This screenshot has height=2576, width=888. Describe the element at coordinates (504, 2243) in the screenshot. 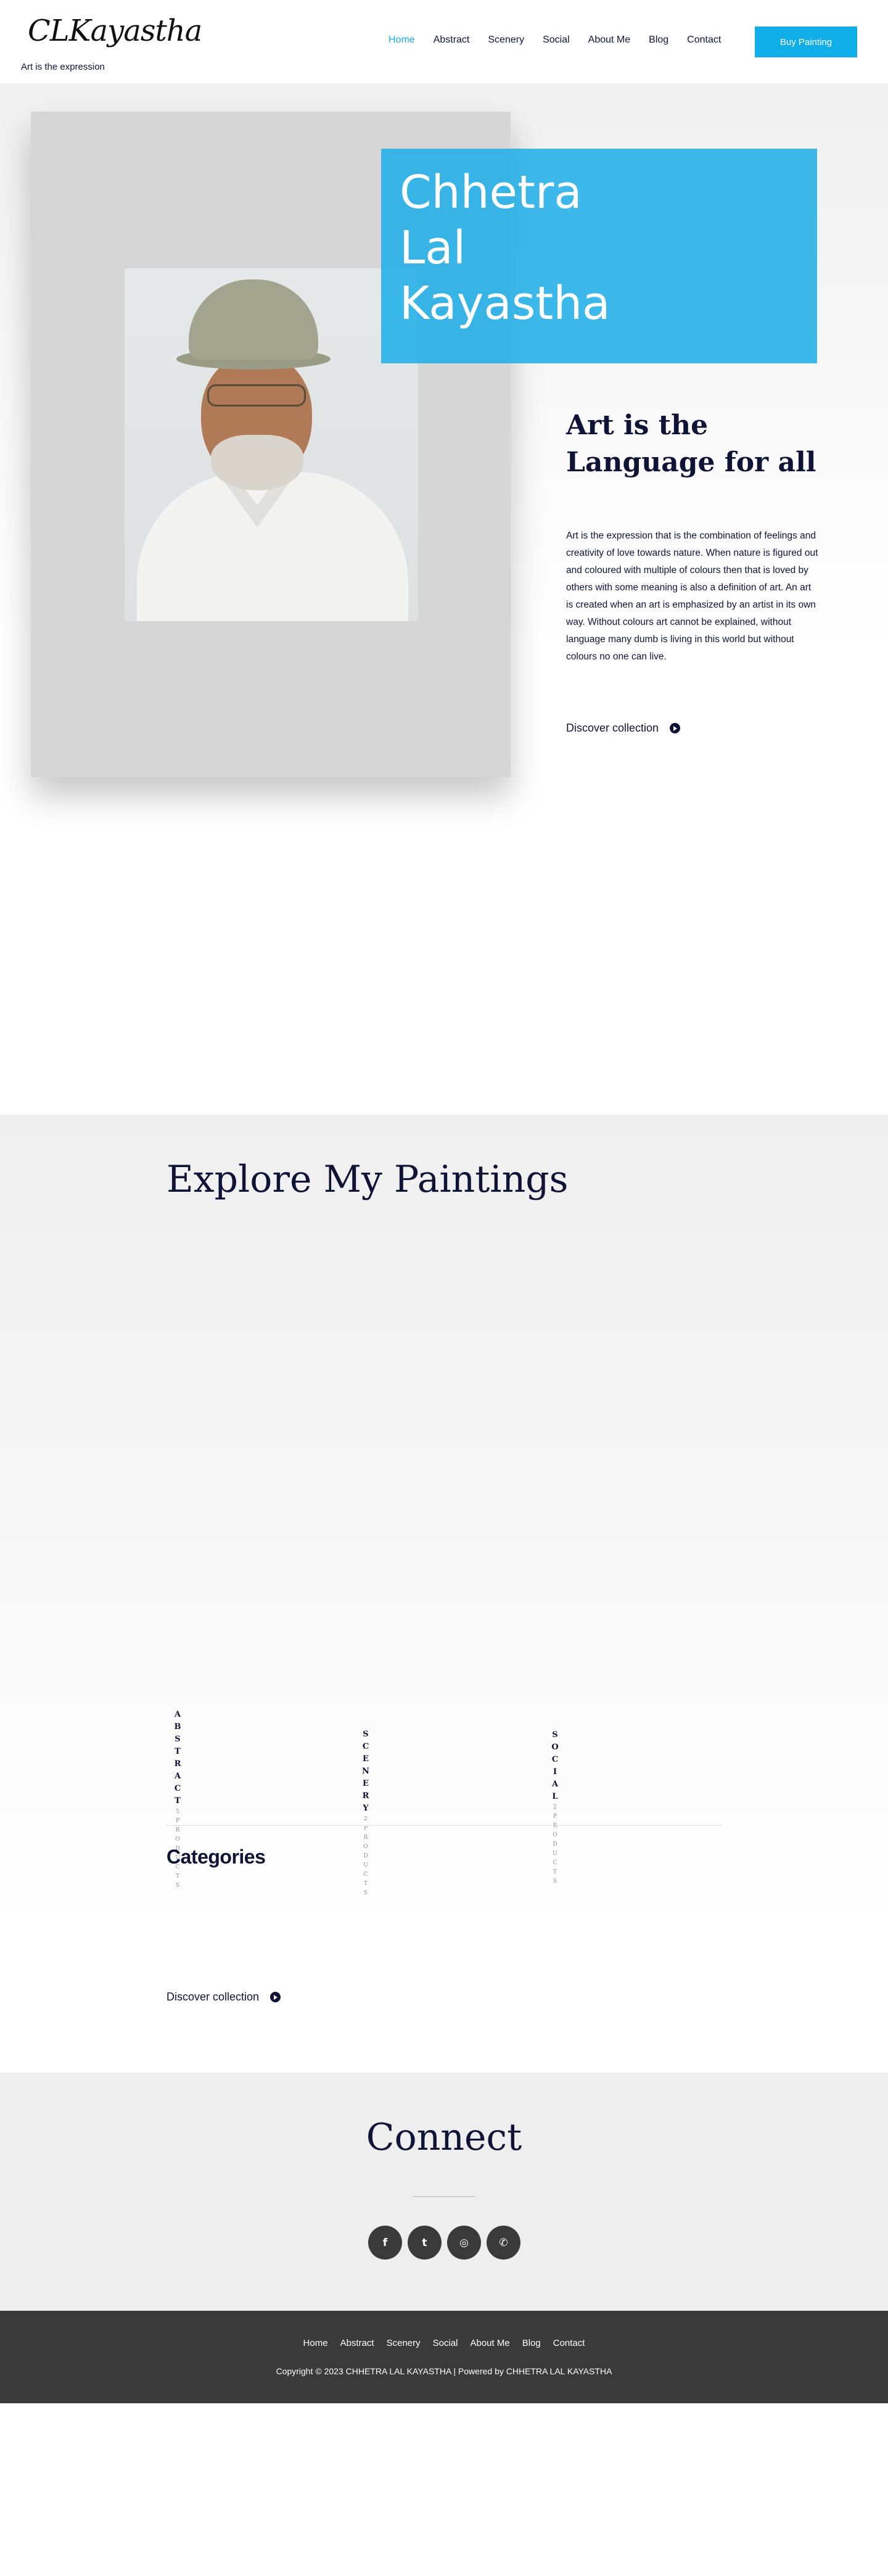

I see `whatsapp-icon: ✆` at that location.